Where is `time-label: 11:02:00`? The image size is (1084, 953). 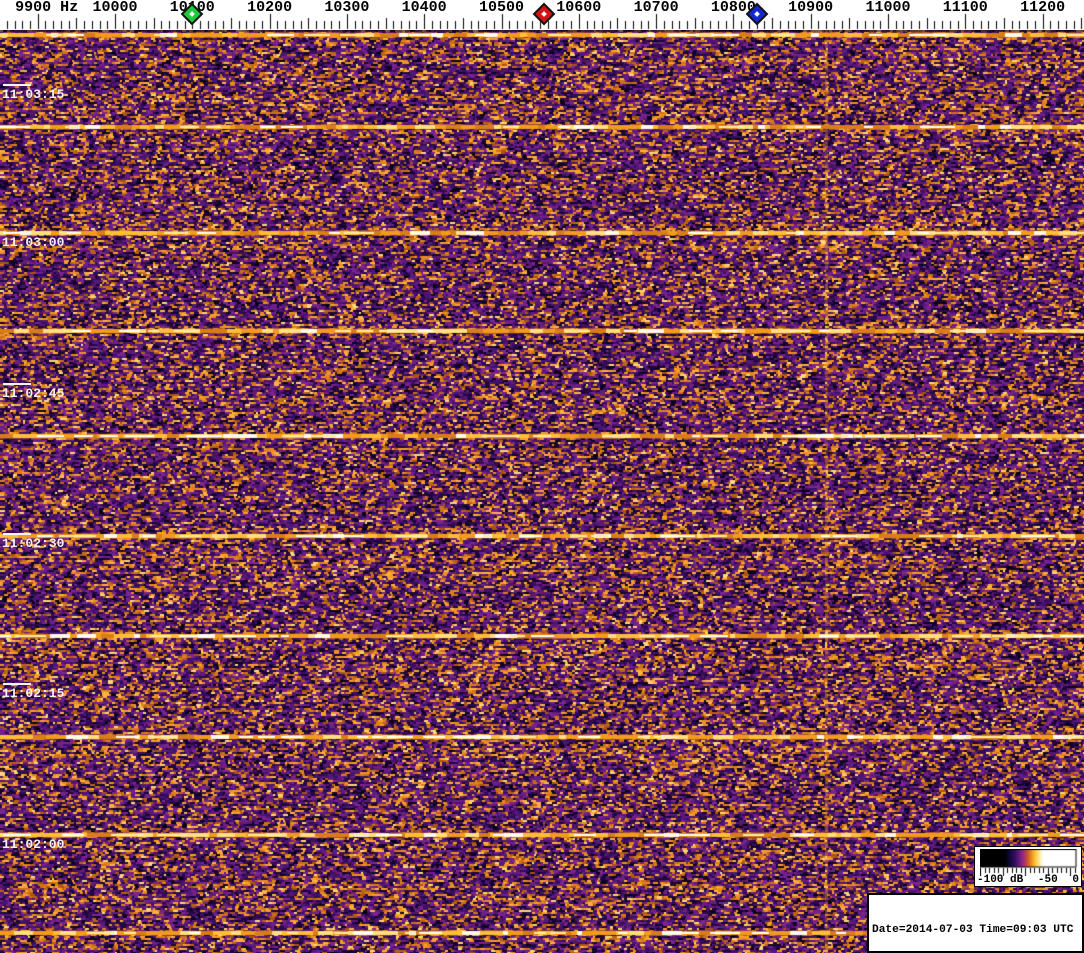
time-label: 11:02:00 is located at coordinates (33, 844).